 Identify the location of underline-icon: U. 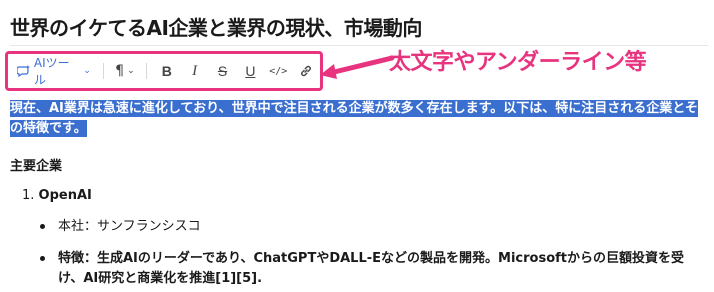
(250, 71).